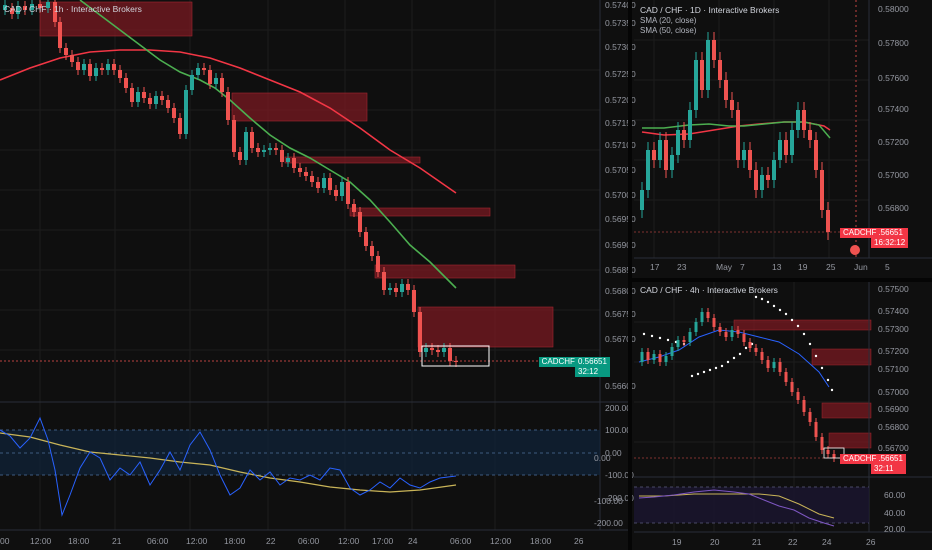  What do you see at coordinates (893, 142) in the screenshot?
I see `daily-price-tick: 0.57200` at bounding box center [893, 142].